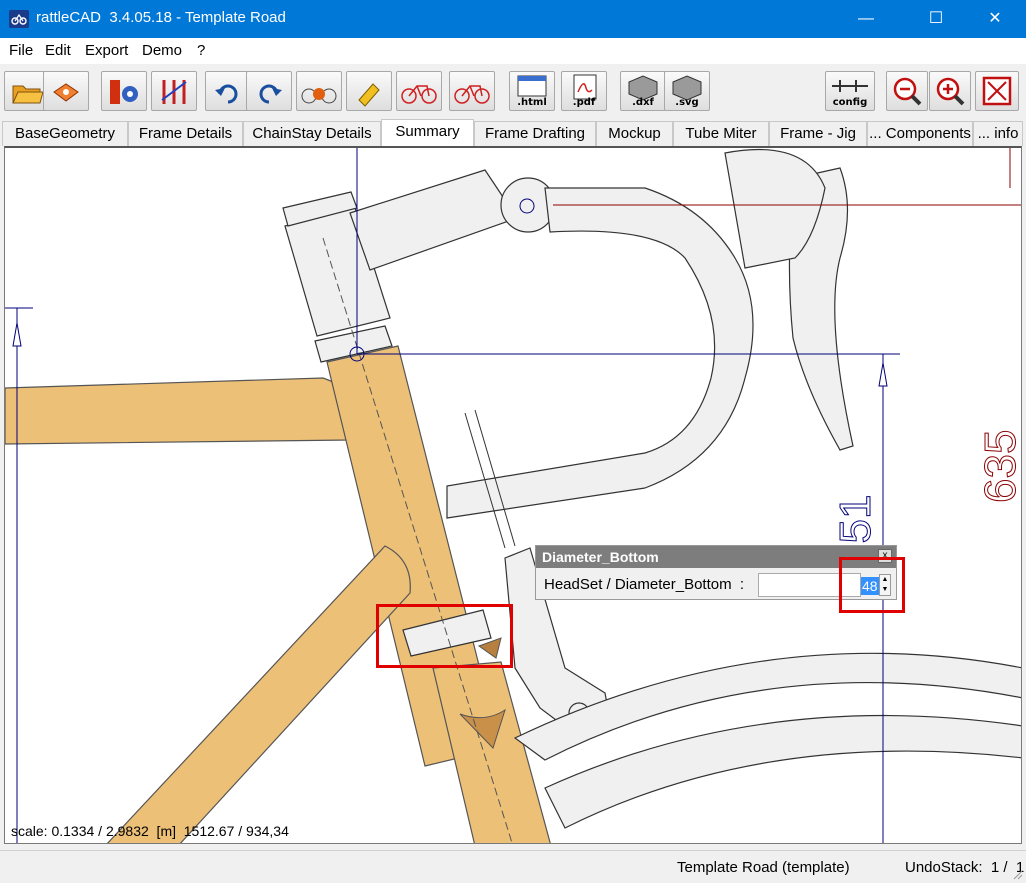 This screenshot has width=1026, height=883. What do you see at coordinates (995, 19) in the screenshot?
I see `close-button: ✕` at bounding box center [995, 19].